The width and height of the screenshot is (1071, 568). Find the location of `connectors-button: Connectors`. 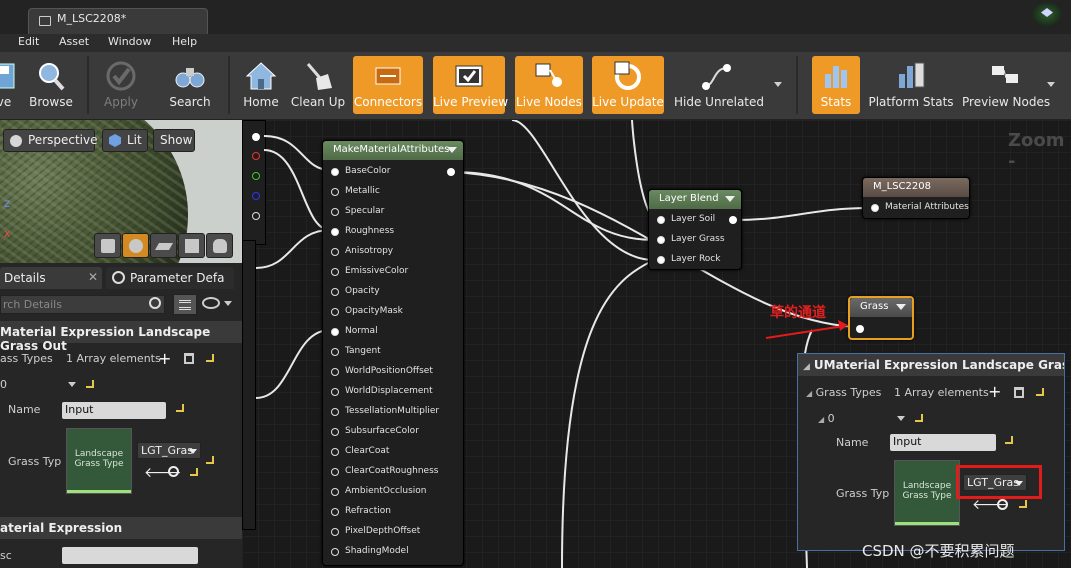

connectors-button: Connectors is located at coordinates (388, 85).